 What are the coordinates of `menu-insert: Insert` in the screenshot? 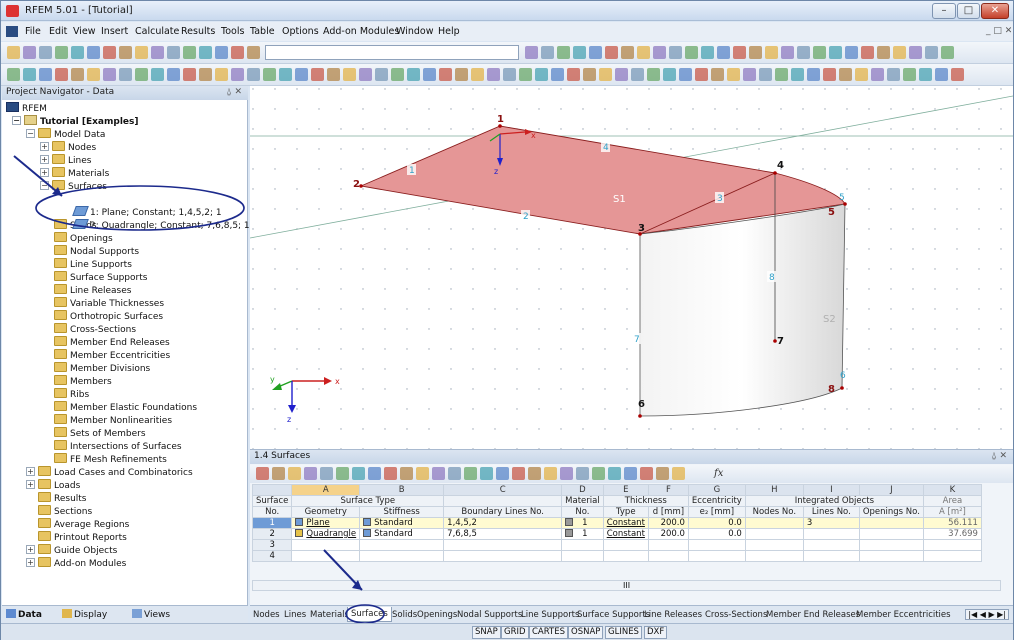 It's located at (114, 31).